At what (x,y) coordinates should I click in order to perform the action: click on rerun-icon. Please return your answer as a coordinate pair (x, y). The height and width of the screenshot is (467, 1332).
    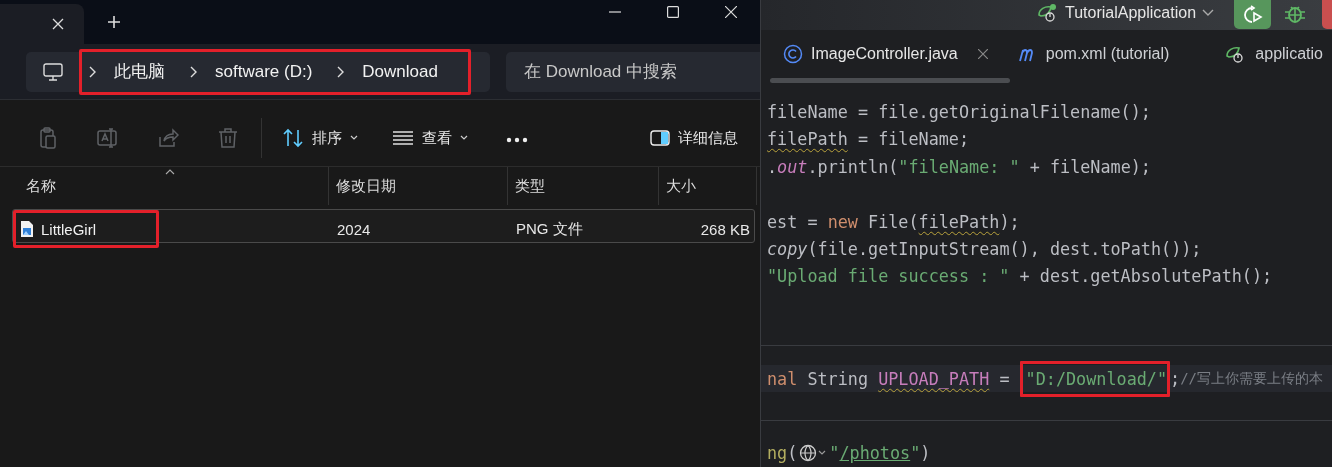
    Looking at the image, I should click on (1252, 14).